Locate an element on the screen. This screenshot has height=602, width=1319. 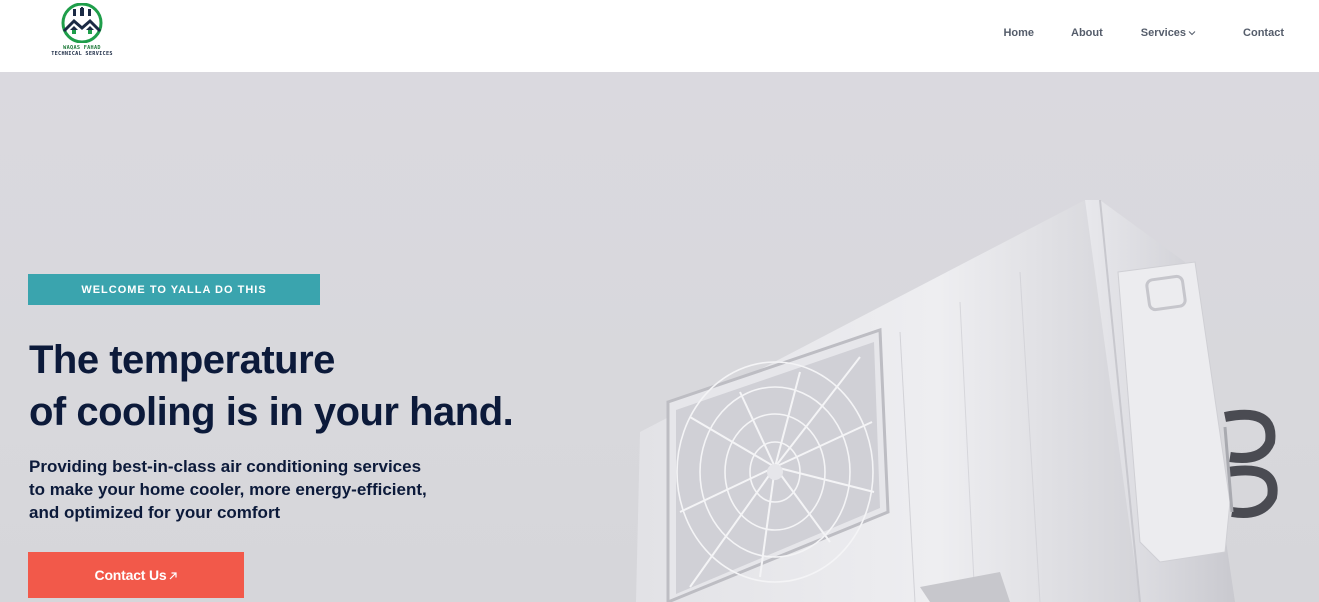
welcome-badge: WELCOME TO YALLA DO THIS is located at coordinates (174, 289).